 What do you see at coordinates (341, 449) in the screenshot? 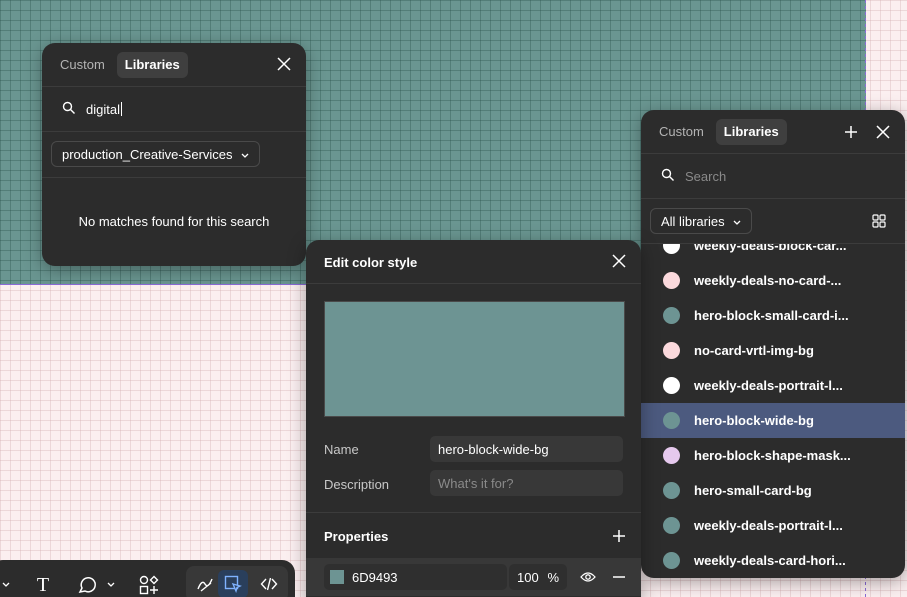
I see `name-label: Name` at bounding box center [341, 449].